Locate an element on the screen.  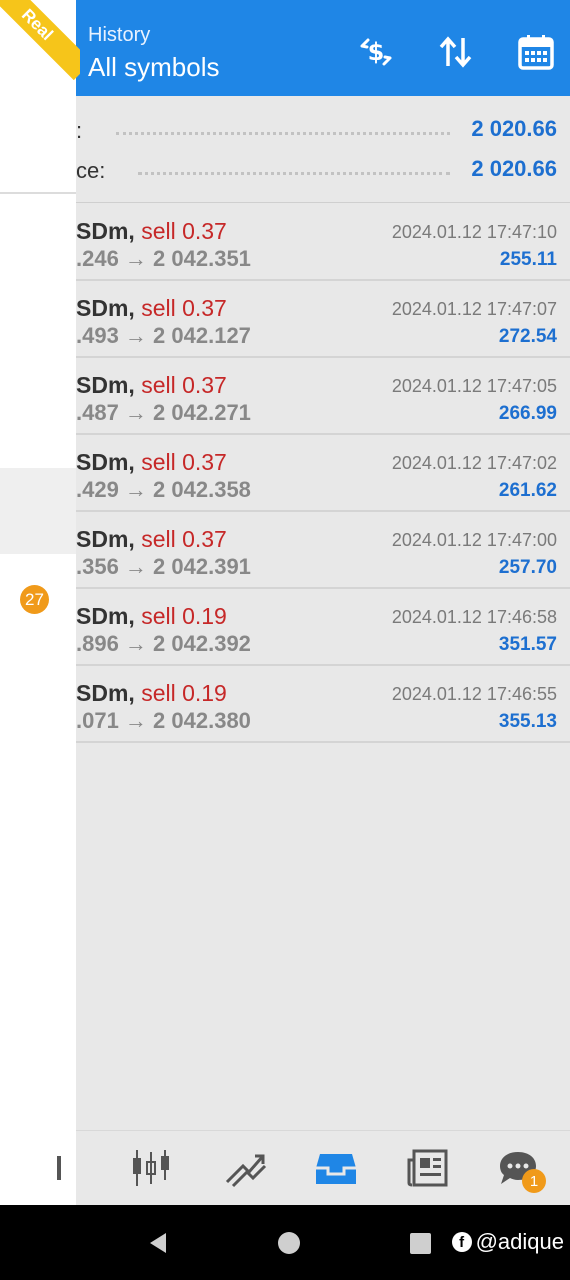
trade-prices: .246 → 2 042.351 is located at coordinates (163, 258).